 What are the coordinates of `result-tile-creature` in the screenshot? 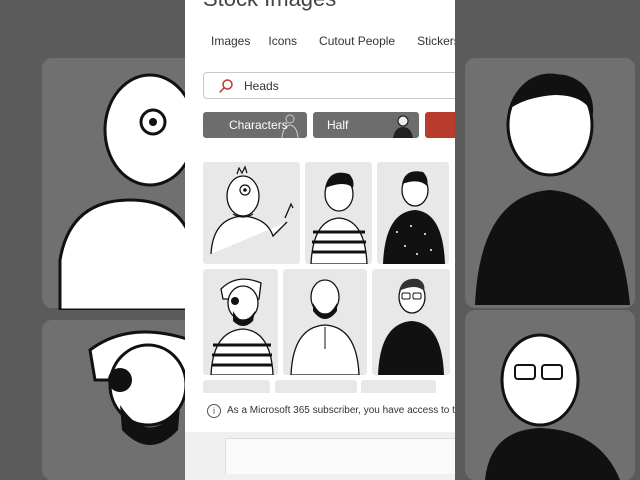 It's located at (251, 213).